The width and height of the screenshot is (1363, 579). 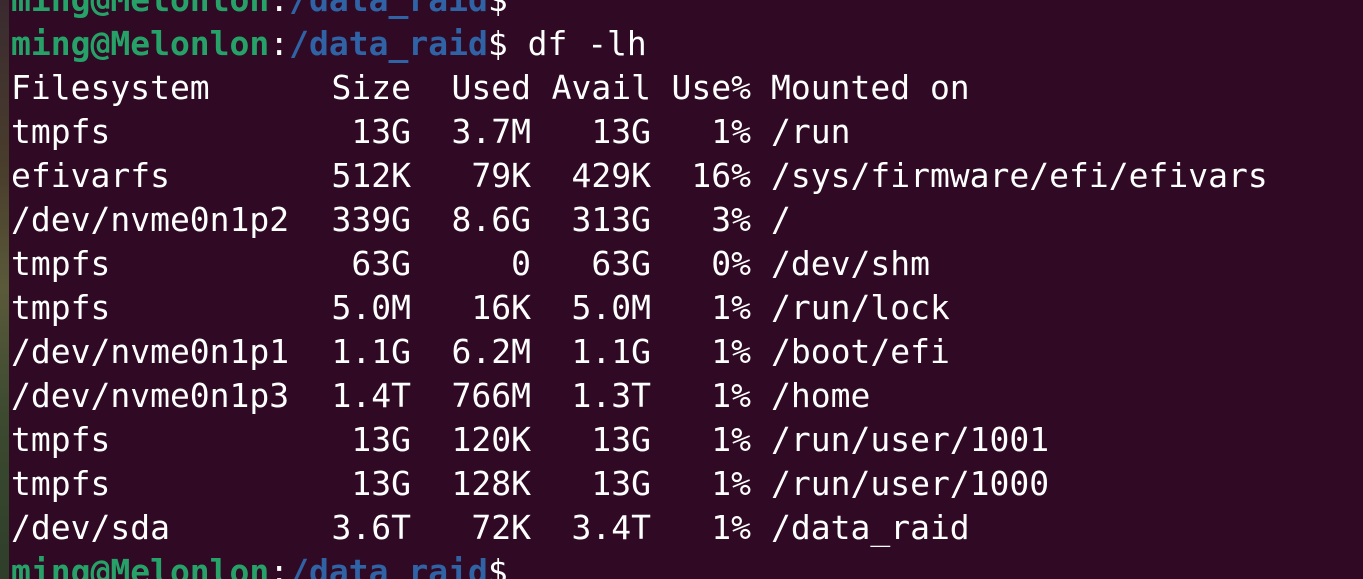 I want to click on row-avail: 313G, so click(x=611, y=219).